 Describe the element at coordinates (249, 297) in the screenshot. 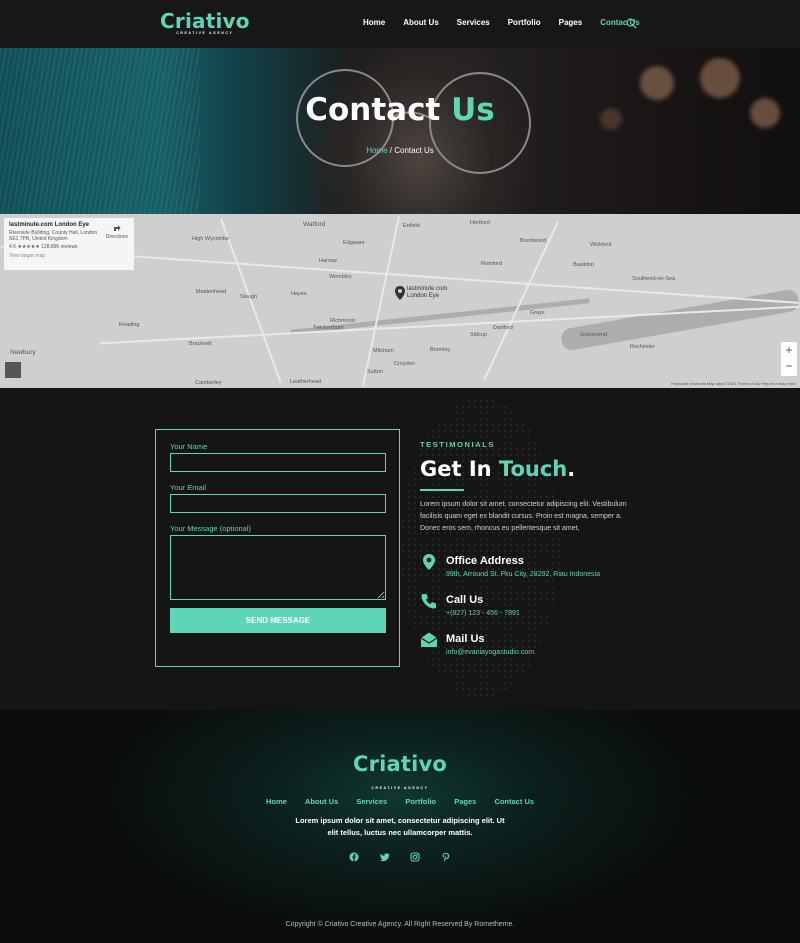

I see `map-place: Slough` at that location.